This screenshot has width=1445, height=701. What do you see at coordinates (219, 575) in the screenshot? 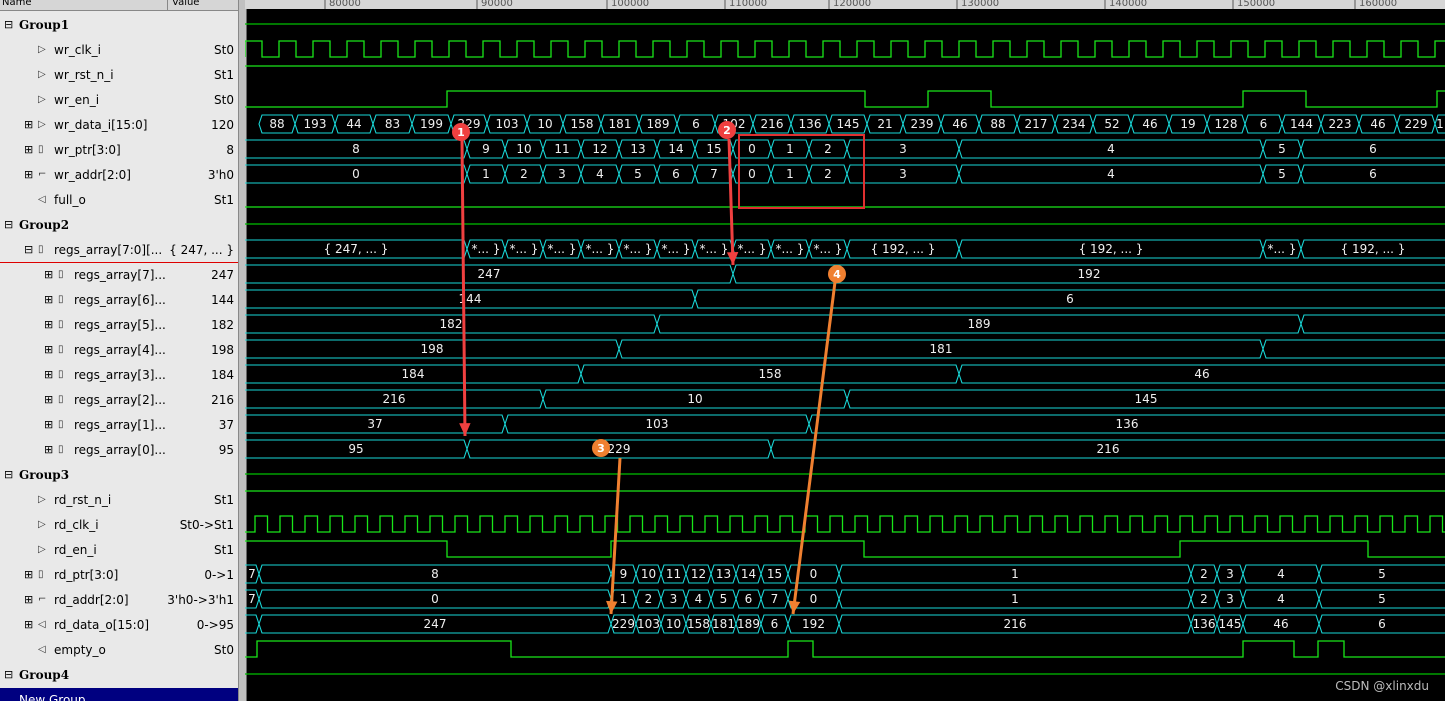
I see `signal-value: 0->1` at bounding box center [219, 575].